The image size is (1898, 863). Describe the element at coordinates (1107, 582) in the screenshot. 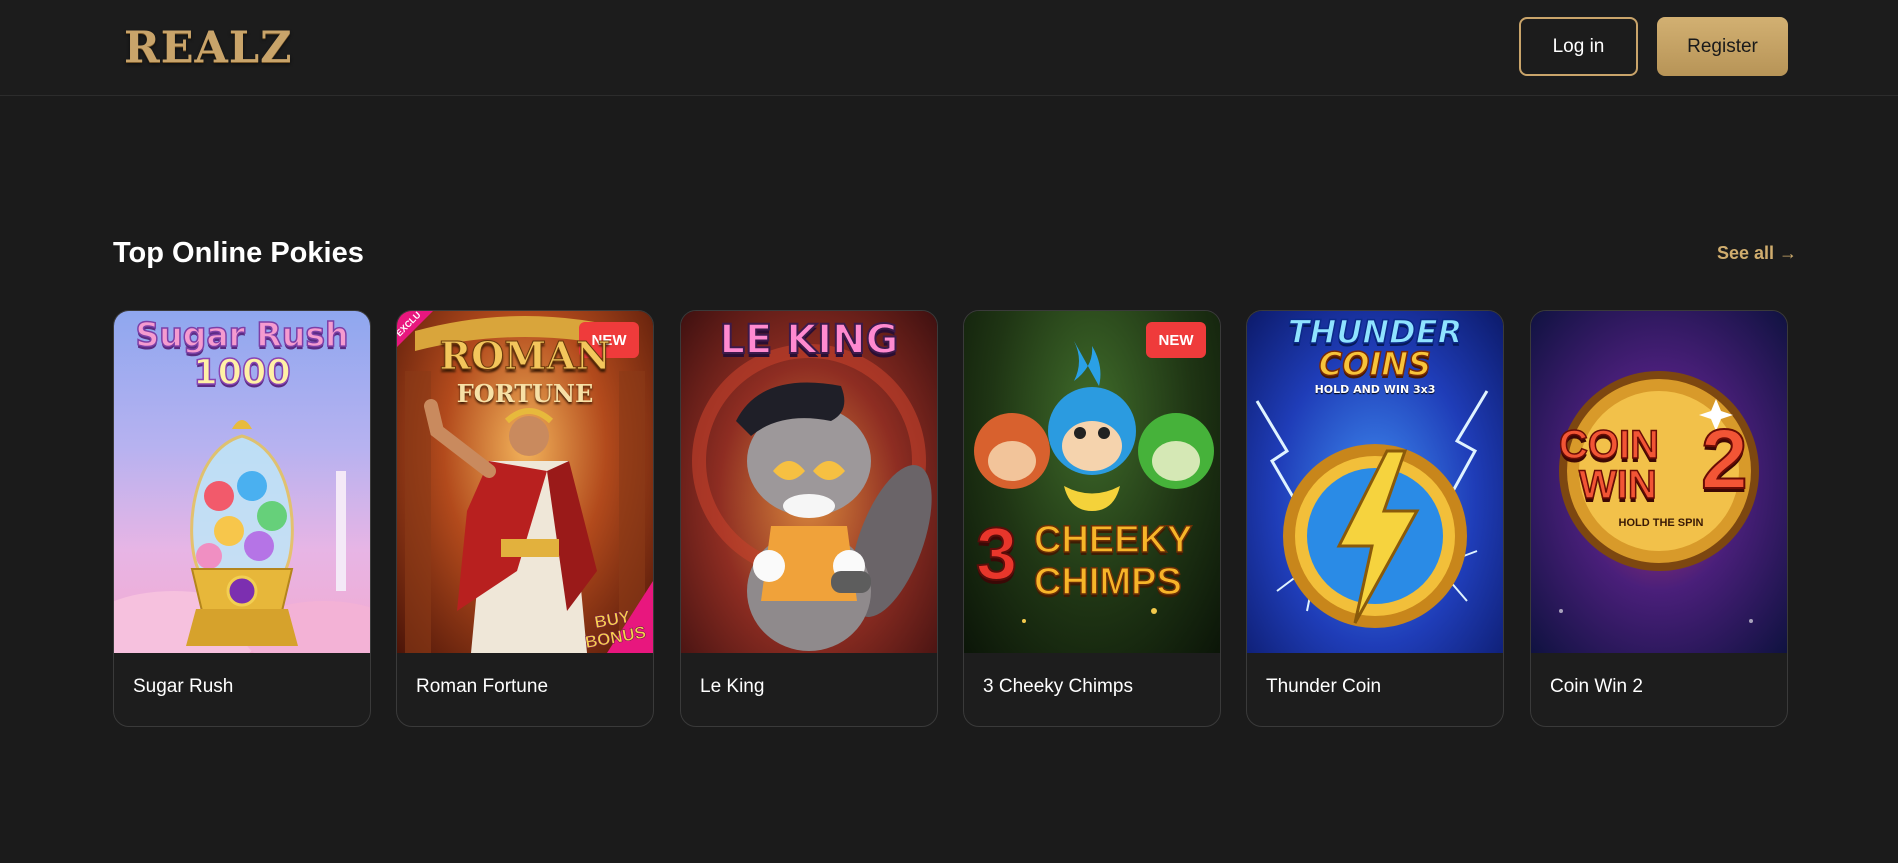

I see `art-subtitle: CHIMPS` at that location.